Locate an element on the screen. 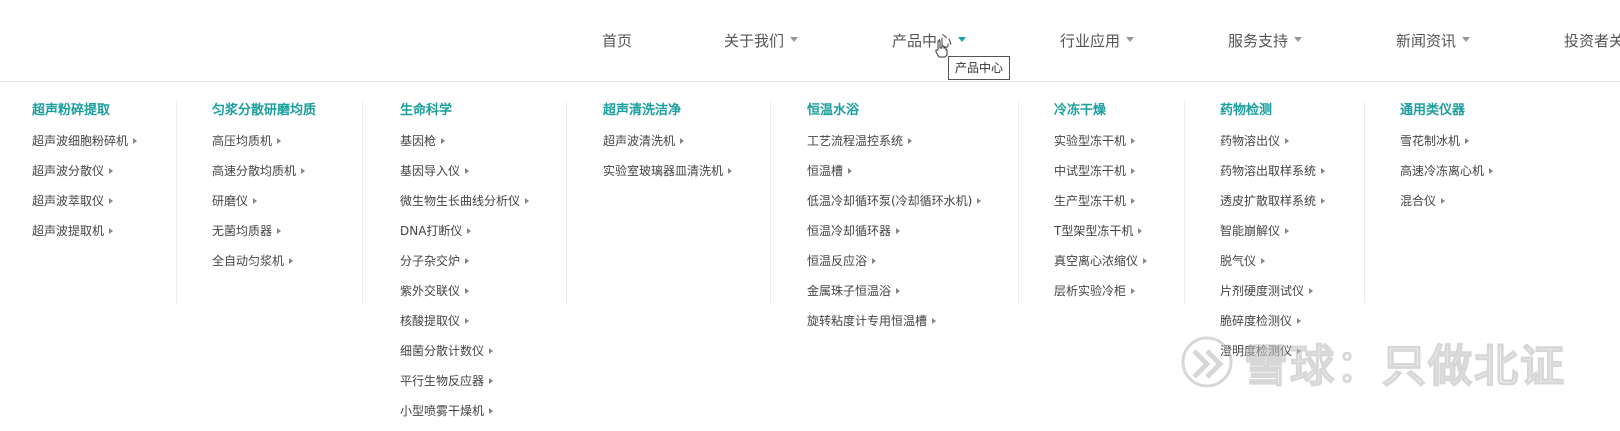 The image size is (1620, 431). menu-link: 工艺流程温控系统 is located at coordinates (908, 146).